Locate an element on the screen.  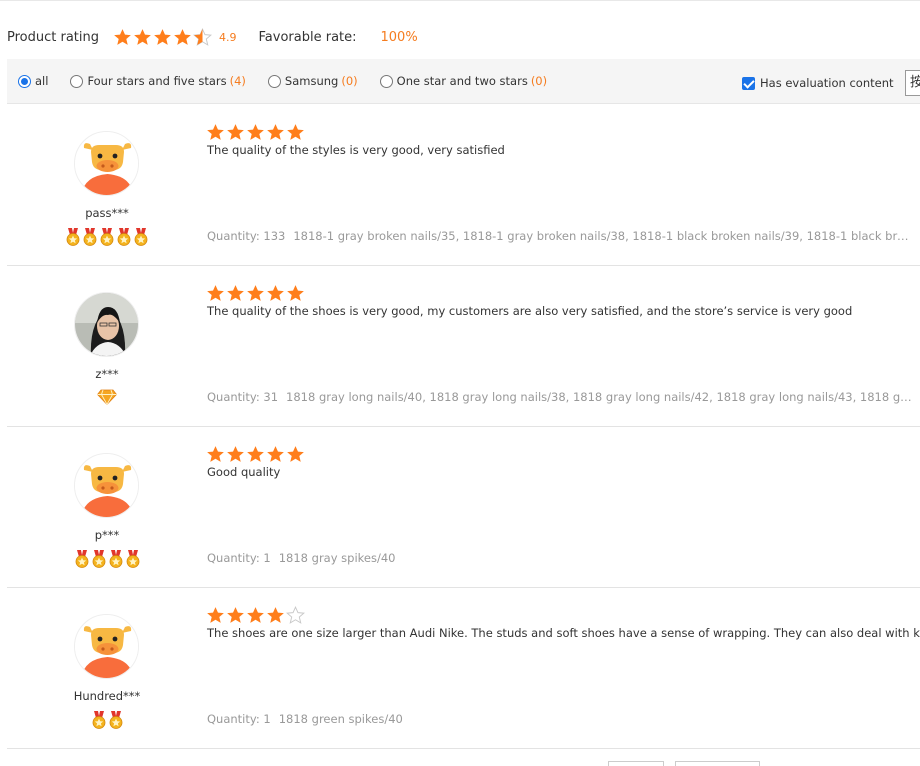
filter-label: One star and two stars is located at coordinates (462, 81).